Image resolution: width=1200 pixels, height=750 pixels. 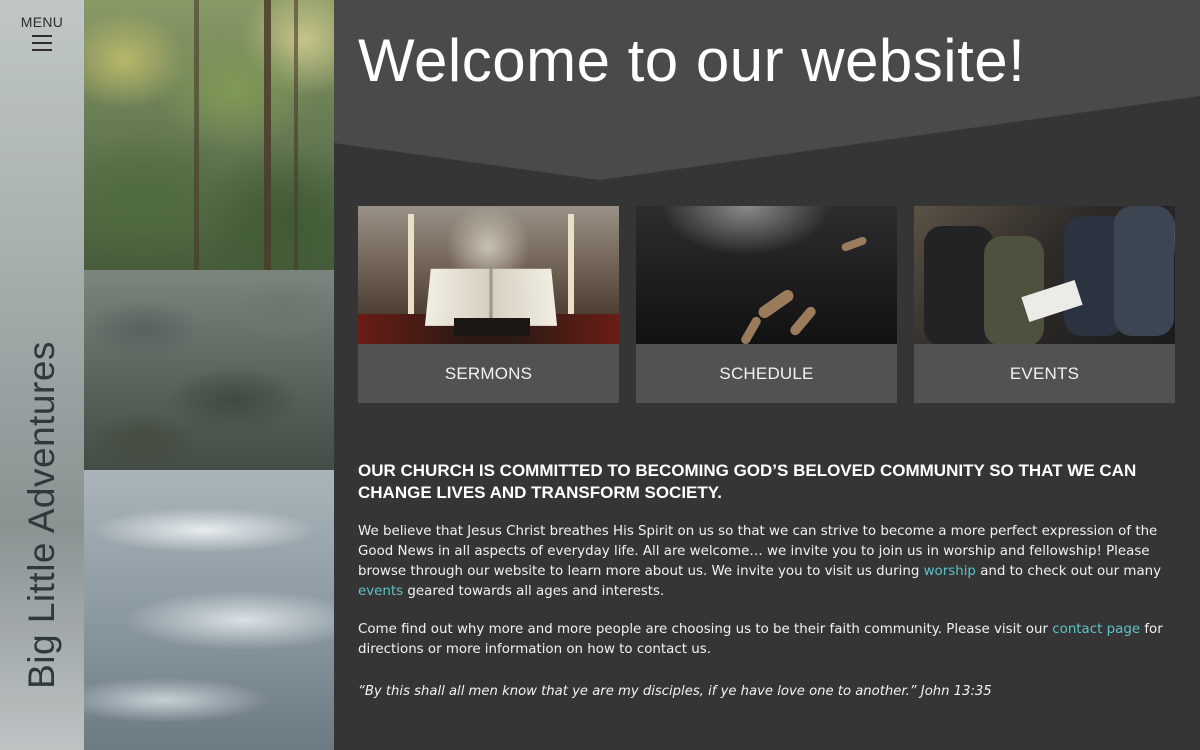 I want to click on events-link: events, so click(x=380, y=591).